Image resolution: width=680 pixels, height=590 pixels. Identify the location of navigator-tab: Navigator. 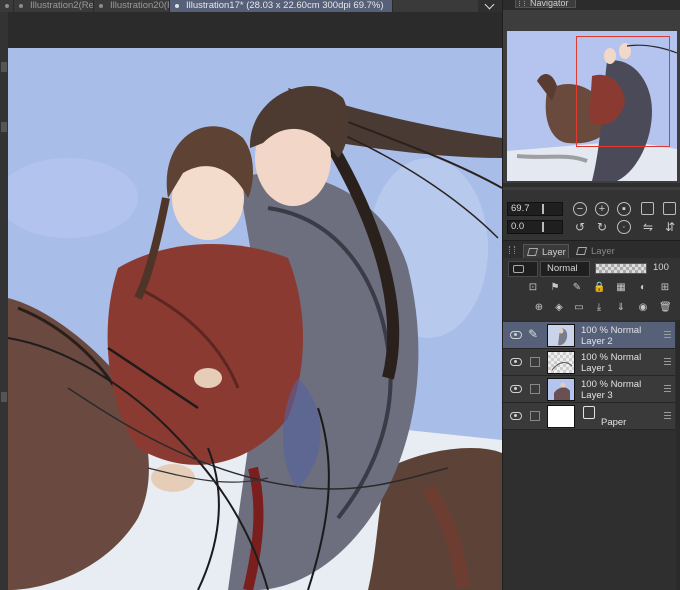
(545, 4).